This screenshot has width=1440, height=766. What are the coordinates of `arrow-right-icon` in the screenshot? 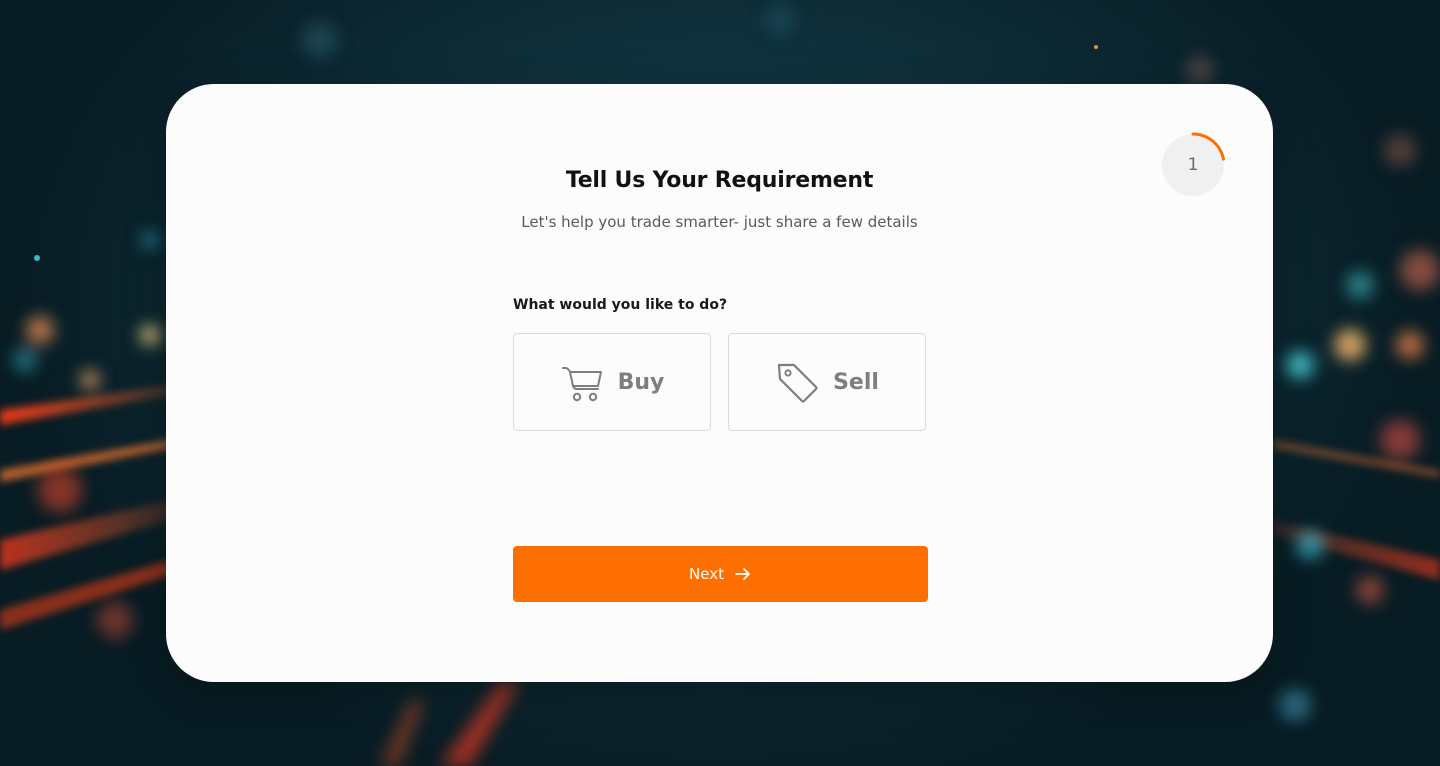 It's located at (743, 574).